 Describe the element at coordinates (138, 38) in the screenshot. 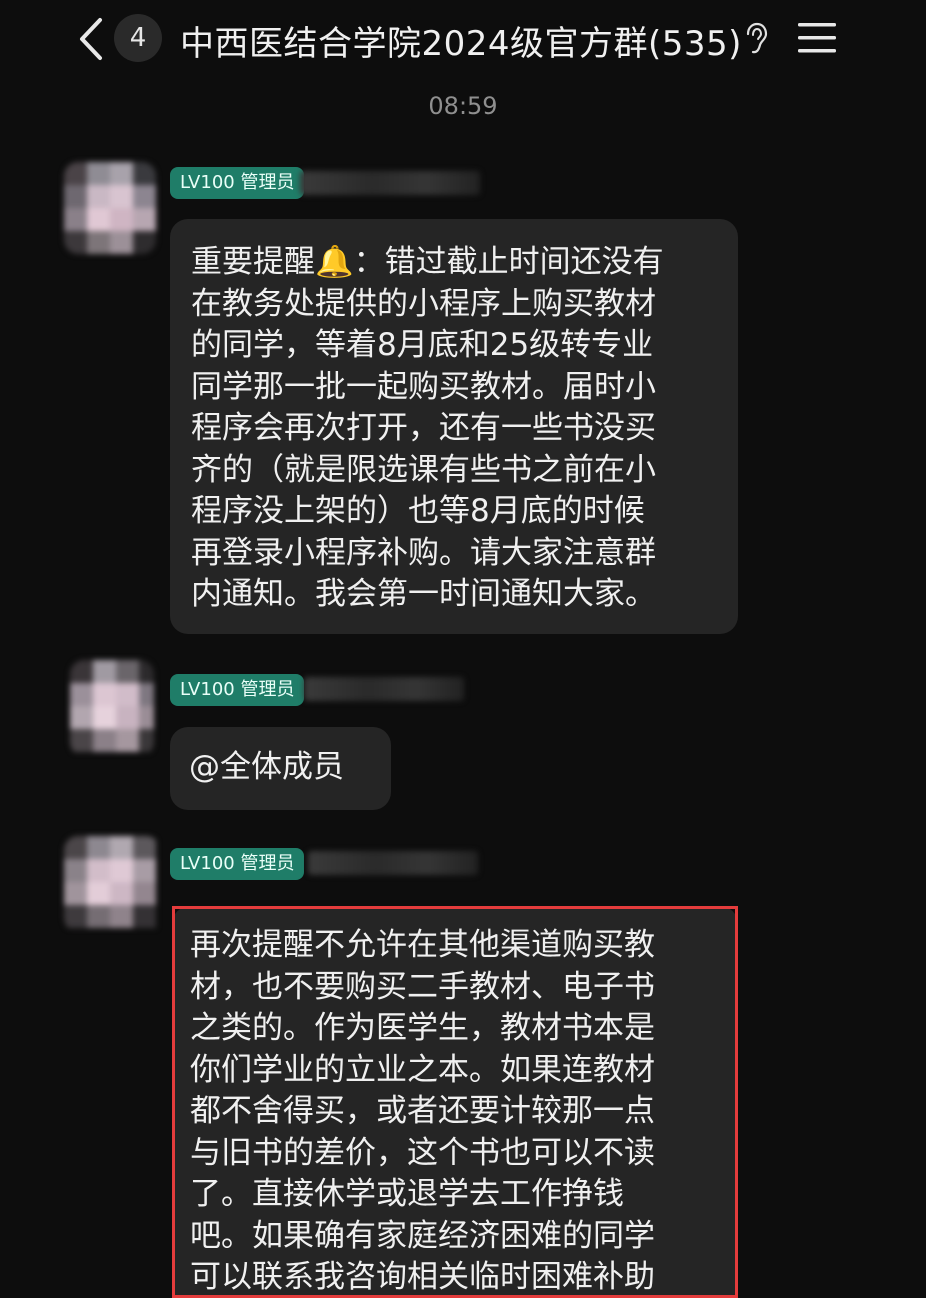

I see `unread-count-badge: 4` at that location.